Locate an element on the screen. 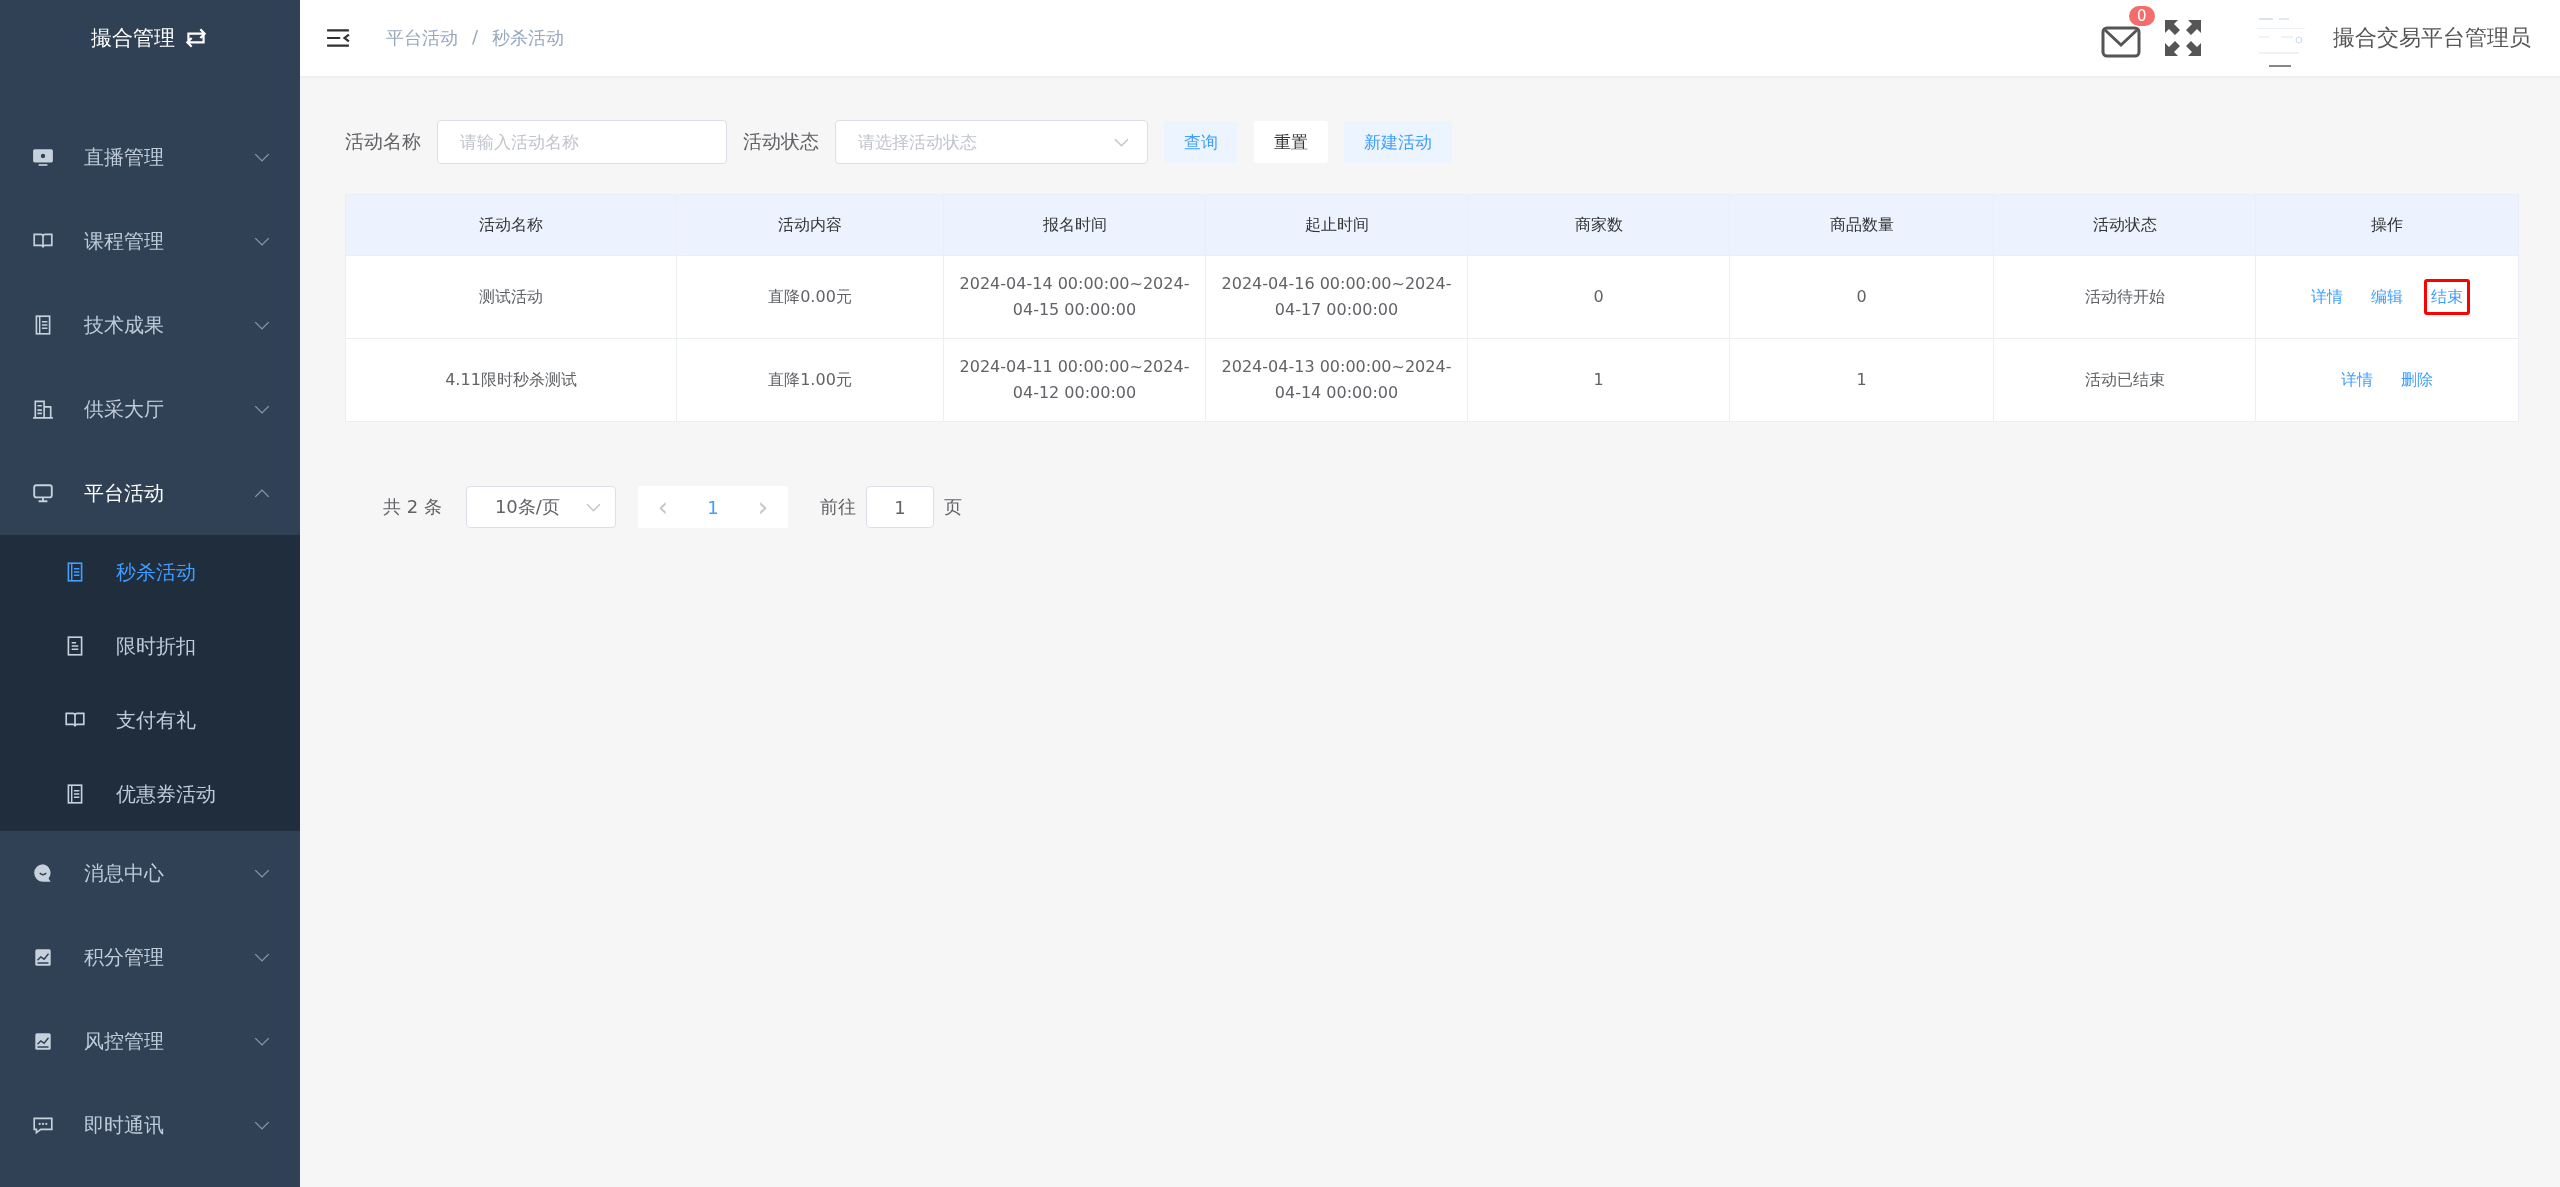  column-header: 活动状态 is located at coordinates (2124, 225).